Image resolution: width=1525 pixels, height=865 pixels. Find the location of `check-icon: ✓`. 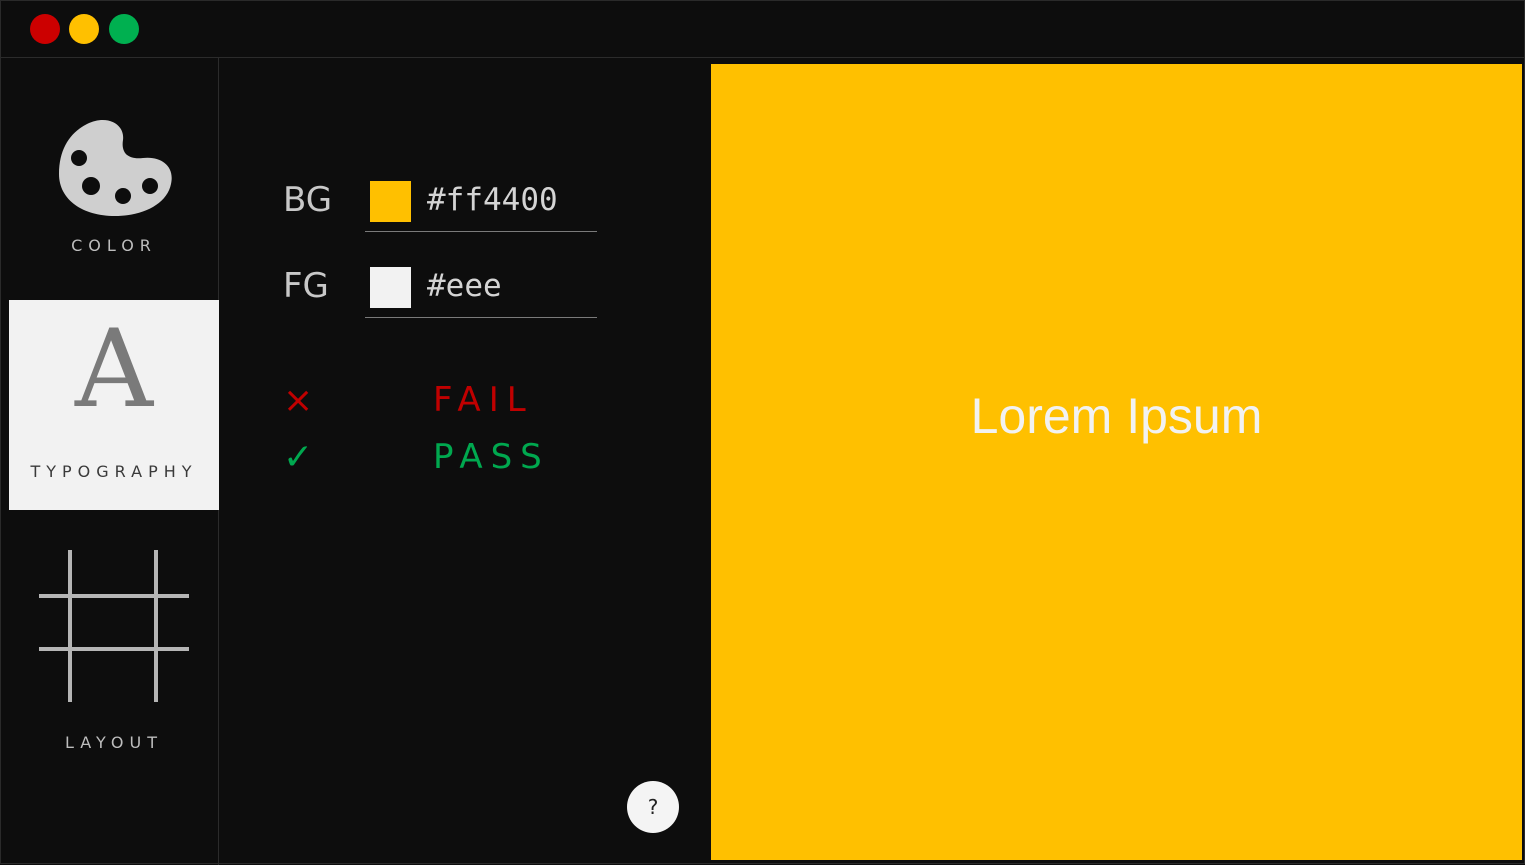

check-icon: ✓ is located at coordinates (298, 457).